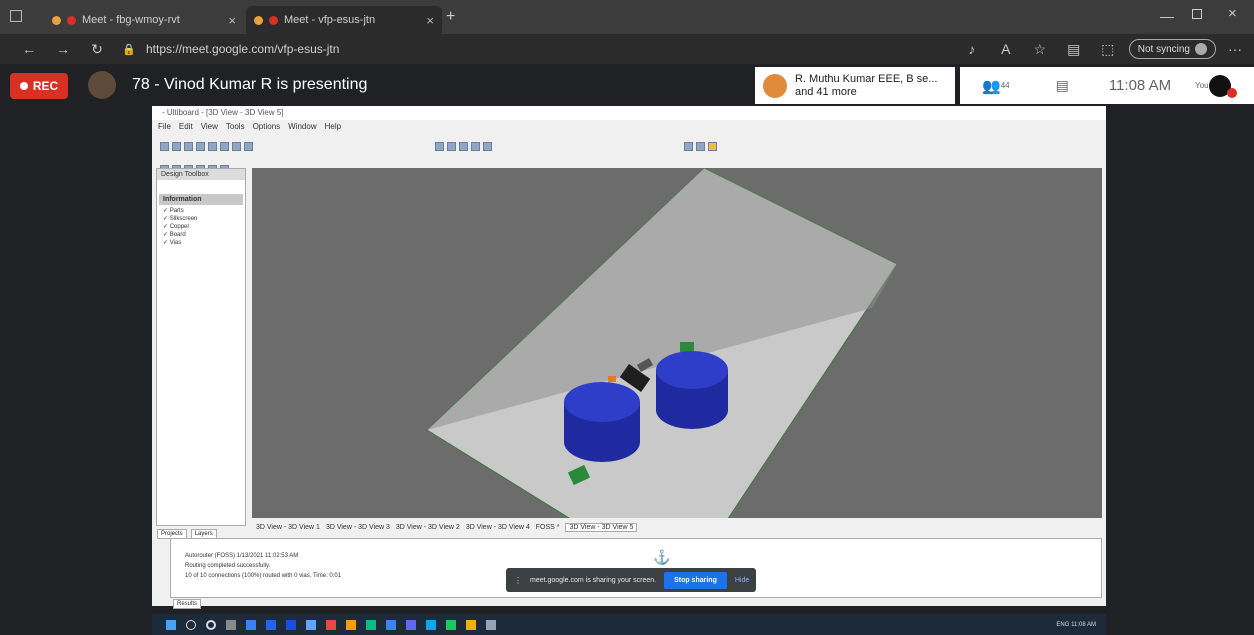 This screenshot has width=1254, height=635. Describe the element at coordinates (171, 624) in the screenshot. I see `windows-start-icon` at that location.